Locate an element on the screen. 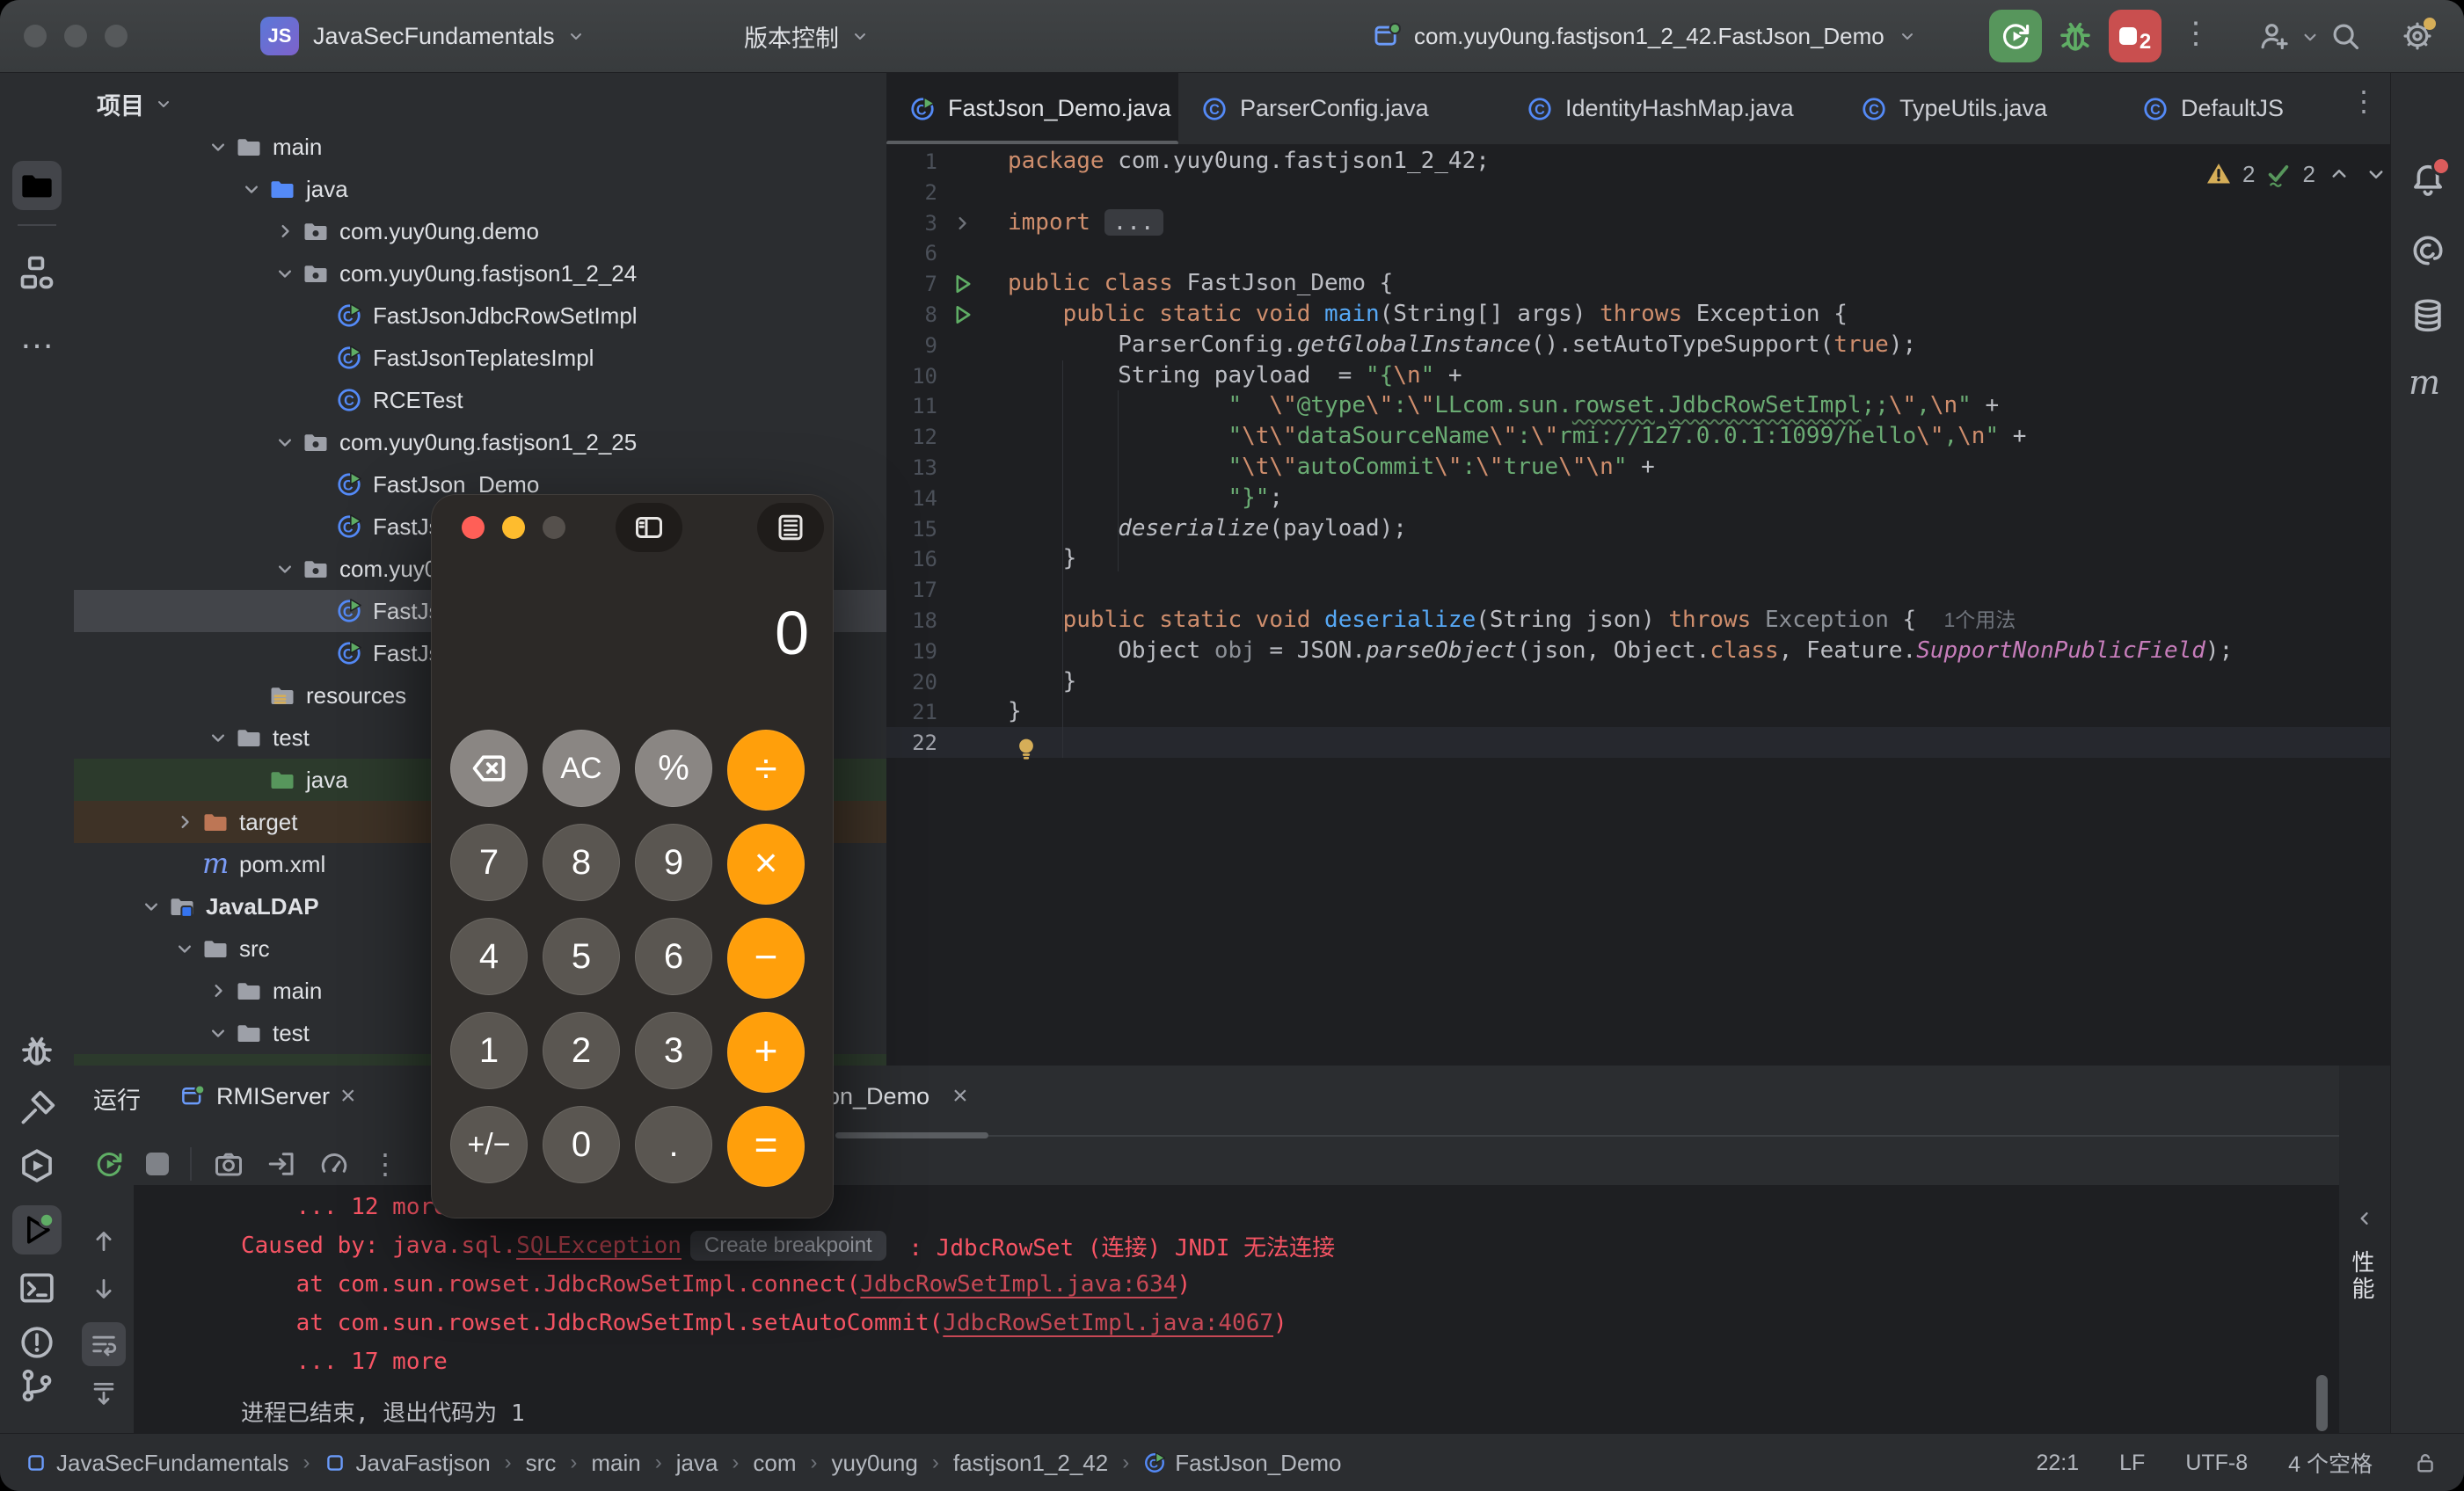 The image size is (2464, 1491). create-breakpoint-chip: Create breakpoint is located at coordinates (787, 1246).